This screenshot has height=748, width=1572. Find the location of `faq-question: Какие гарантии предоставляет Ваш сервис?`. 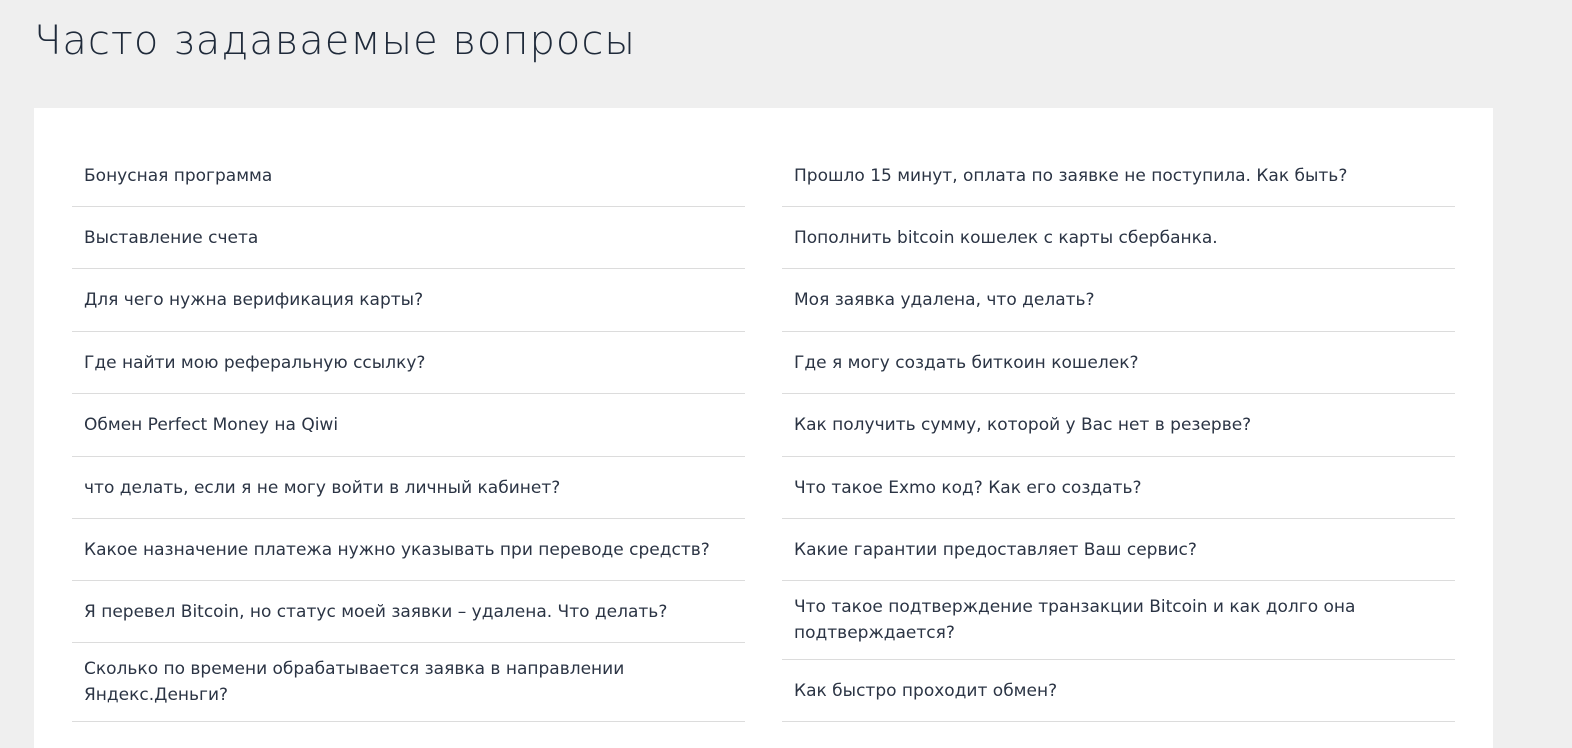

faq-question: Какие гарантии предоставляет Ваш сервис? is located at coordinates (995, 549).